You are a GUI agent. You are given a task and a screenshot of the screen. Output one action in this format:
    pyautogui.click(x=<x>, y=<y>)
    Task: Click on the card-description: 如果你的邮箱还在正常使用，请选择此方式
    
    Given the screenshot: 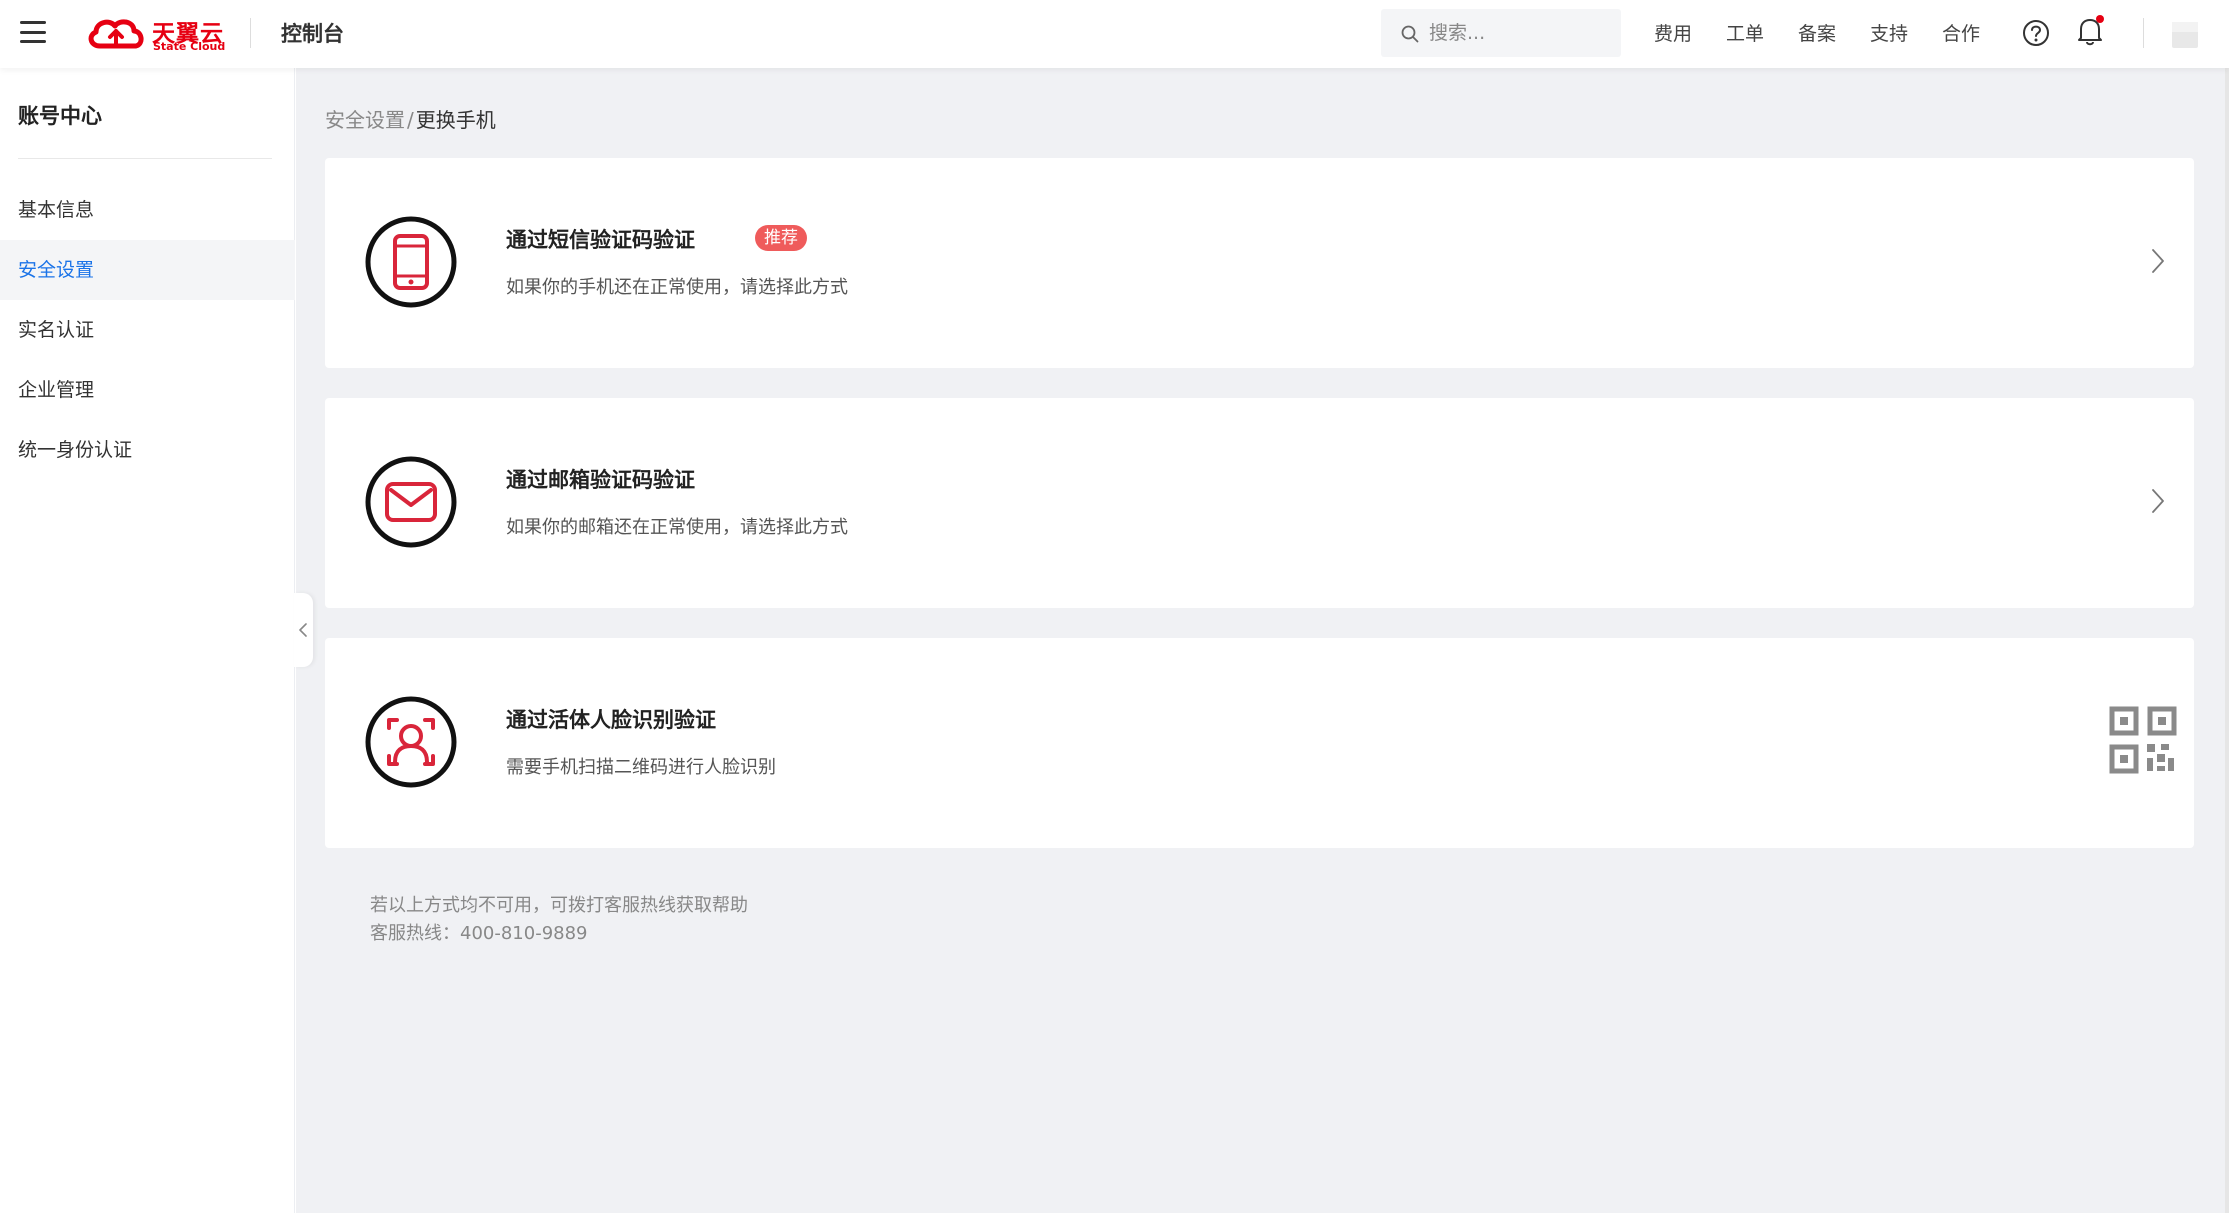 What is the action you would take?
    pyautogui.click(x=677, y=527)
    